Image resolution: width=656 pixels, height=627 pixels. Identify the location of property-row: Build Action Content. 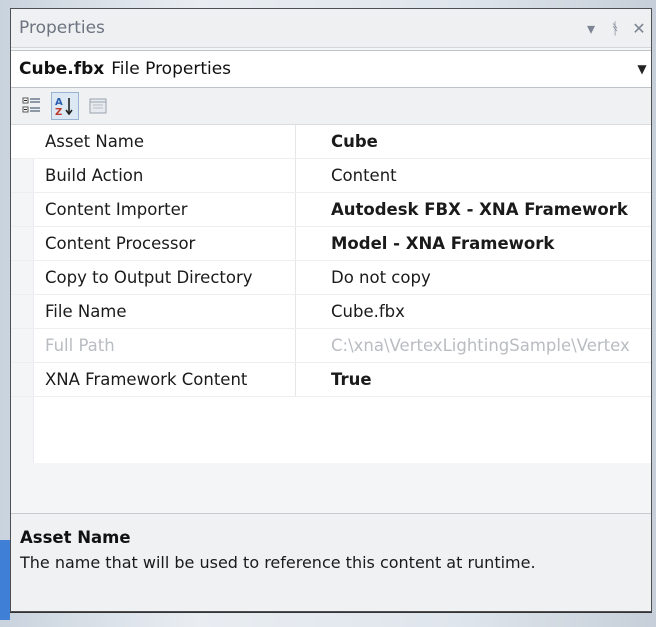
(331, 176).